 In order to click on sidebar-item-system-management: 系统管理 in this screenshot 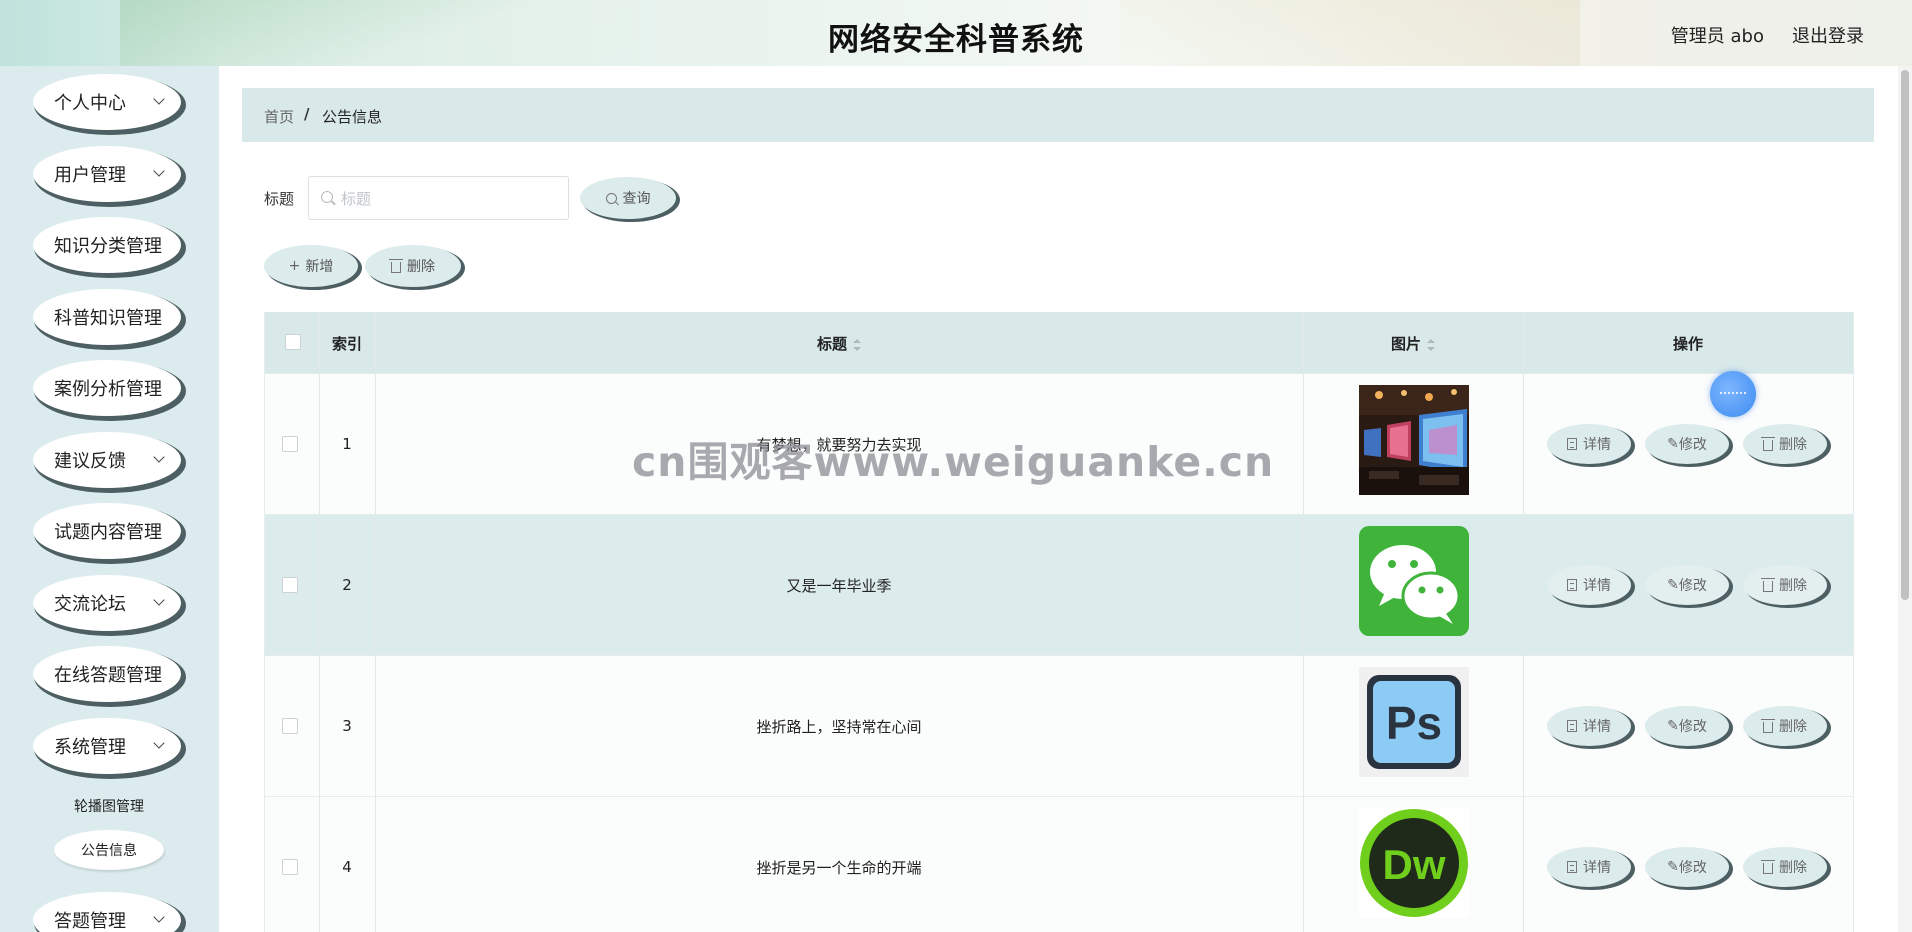, I will do `click(107, 746)`.